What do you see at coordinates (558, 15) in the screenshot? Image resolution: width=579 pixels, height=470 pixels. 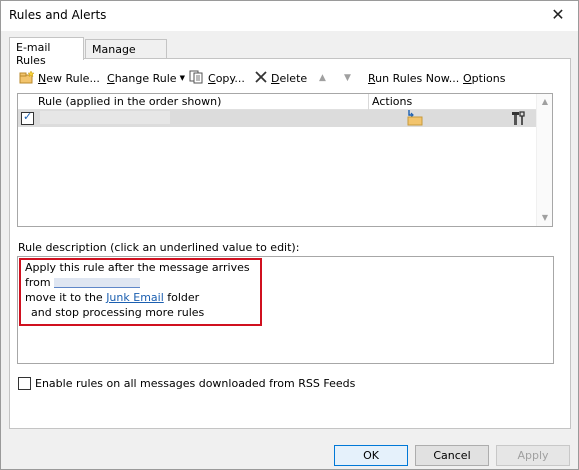 I see `close-icon: ✕` at bounding box center [558, 15].